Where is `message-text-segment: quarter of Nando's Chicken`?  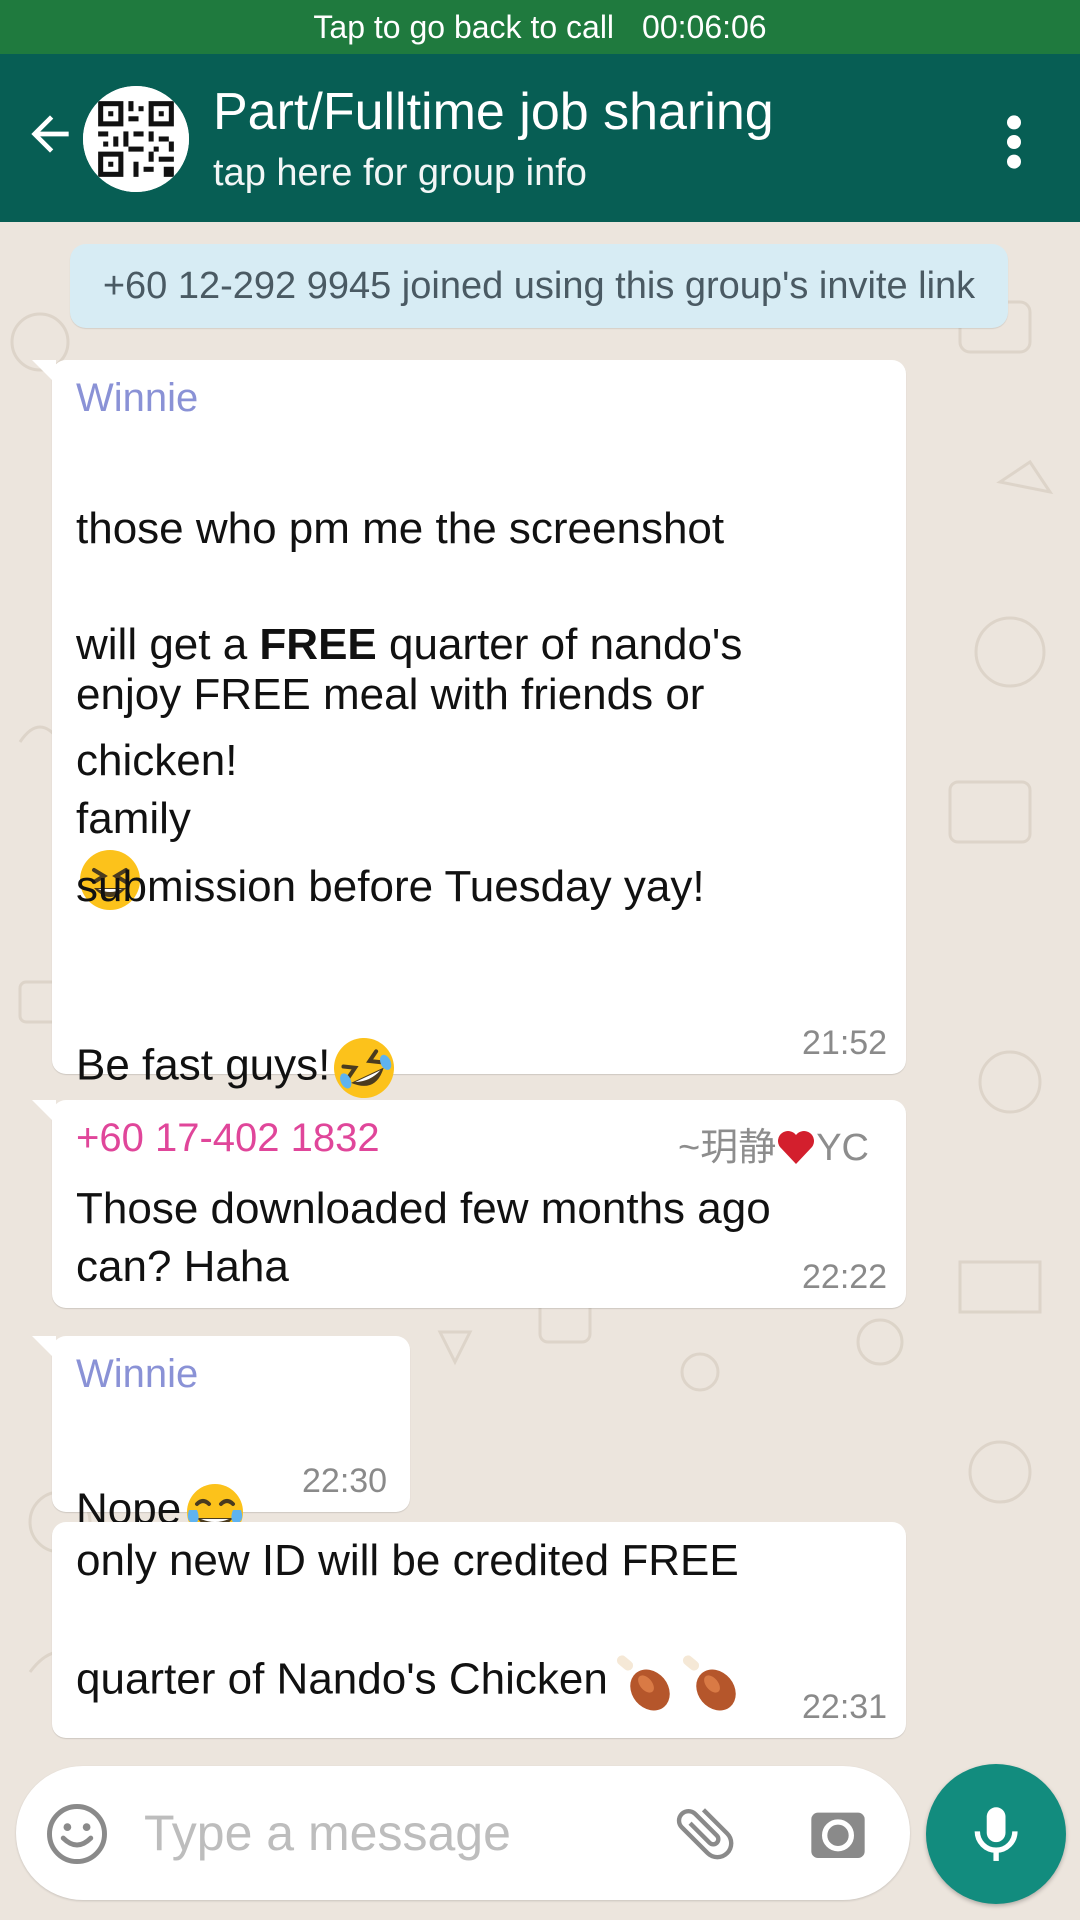 message-text-segment: quarter of Nando's Chicken is located at coordinates (342, 1679).